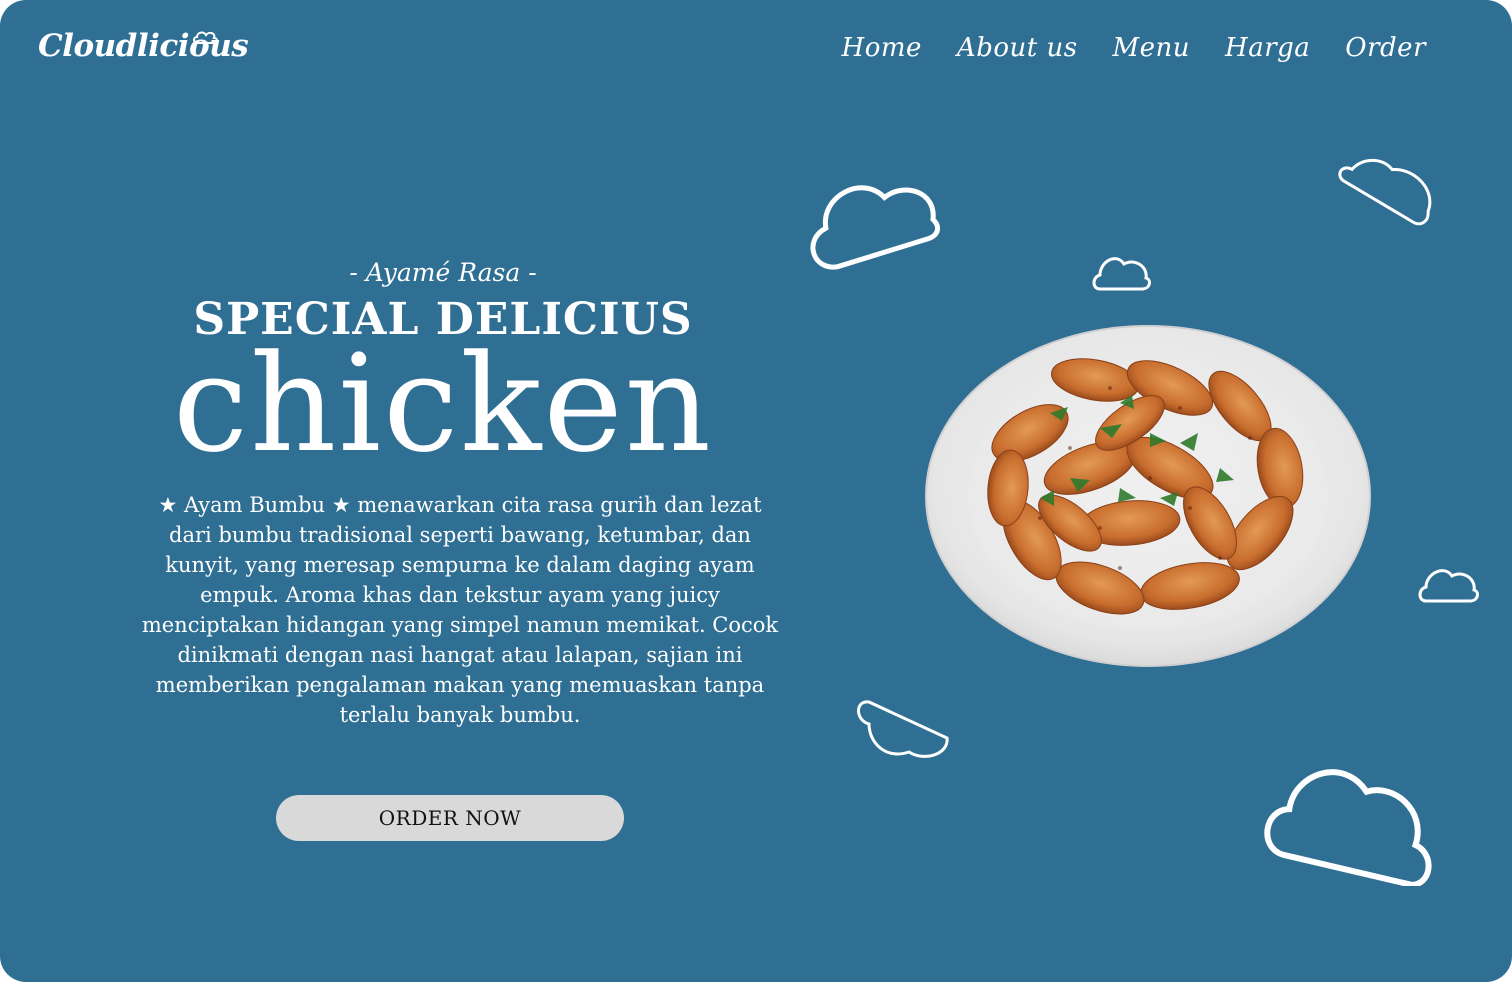 Image resolution: width=1512 pixels, height=982 pixels. Describe the element at coordinates (882, 48) in the screenshot. I see `nav-home: Home` at that location.